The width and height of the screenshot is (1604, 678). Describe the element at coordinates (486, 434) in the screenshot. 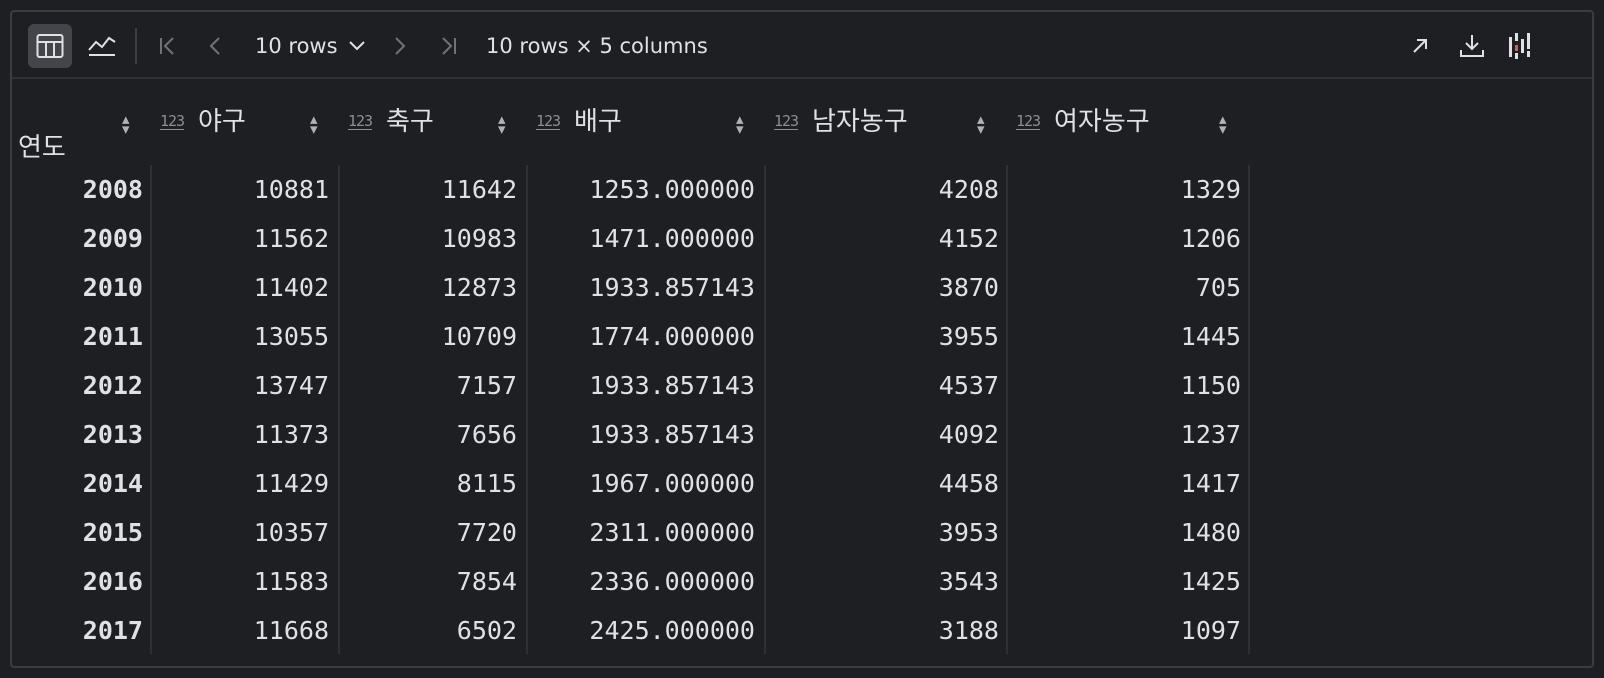

I see `table-cell: 7656` at that location.